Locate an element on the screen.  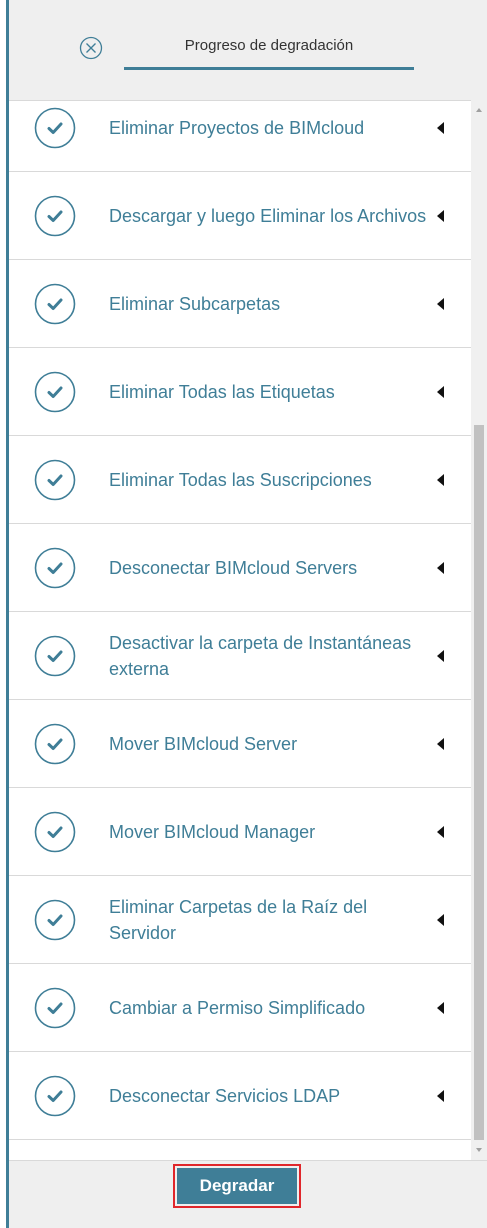
close-icon is located at coordinates (91, 48).